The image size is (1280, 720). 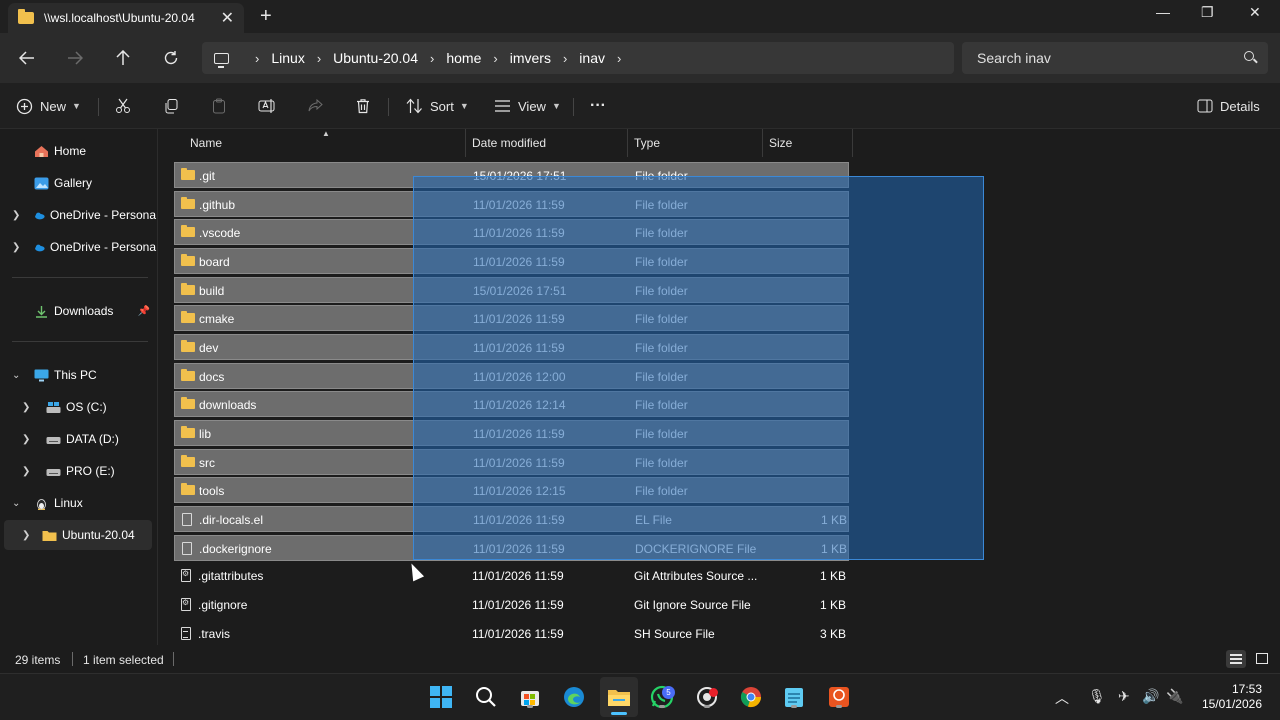 I want to click on back-button, so click(x=27, y=58).